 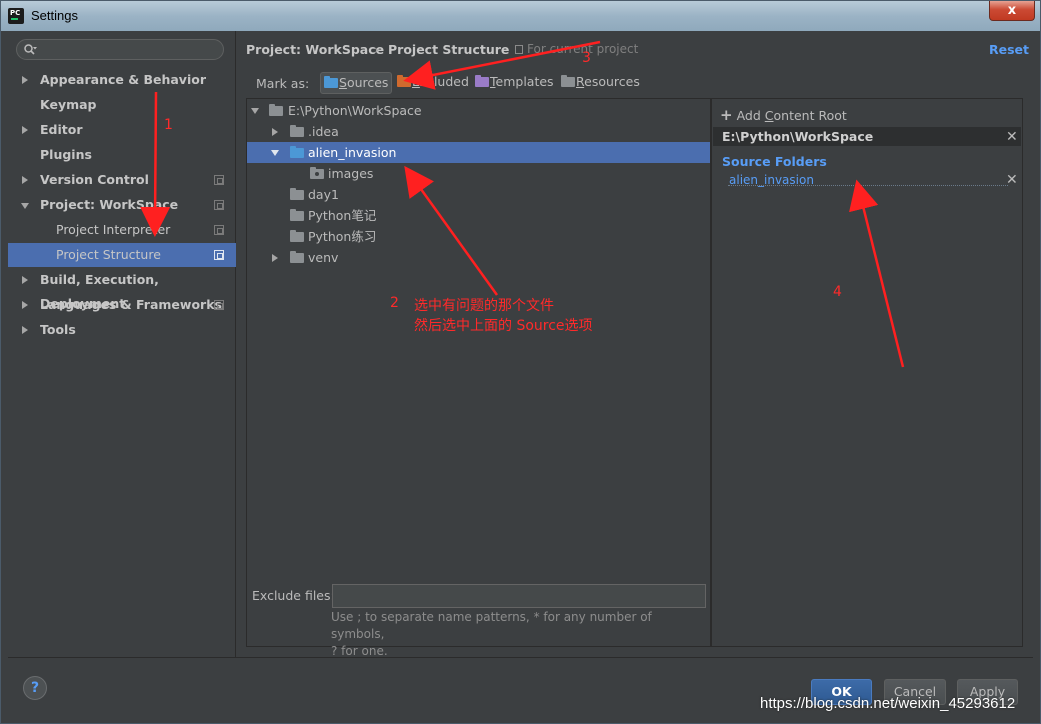 I want to click on mark-excluded-mnemonic: E, so click(x=416, y=81).